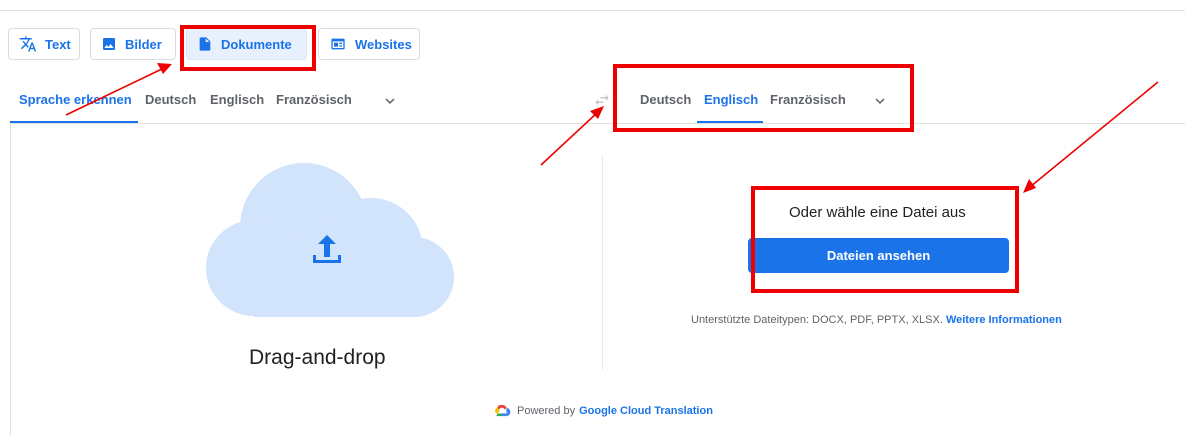 Image resolution: width=1185 pixels, height=435 pixels. What do you see at coordinates (602, 262) in the screenshot?
I see `panel-divider` at bounding box center [602, 262].